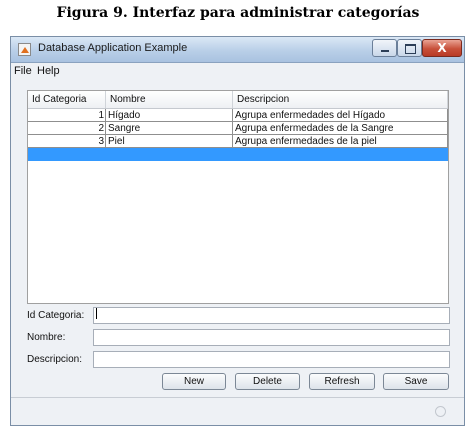 The width and height of the screenshot is (476, 433). Describe the element at coordinates (237, 71) in the screenshot. I see `menu-bar: File Help` at that location.